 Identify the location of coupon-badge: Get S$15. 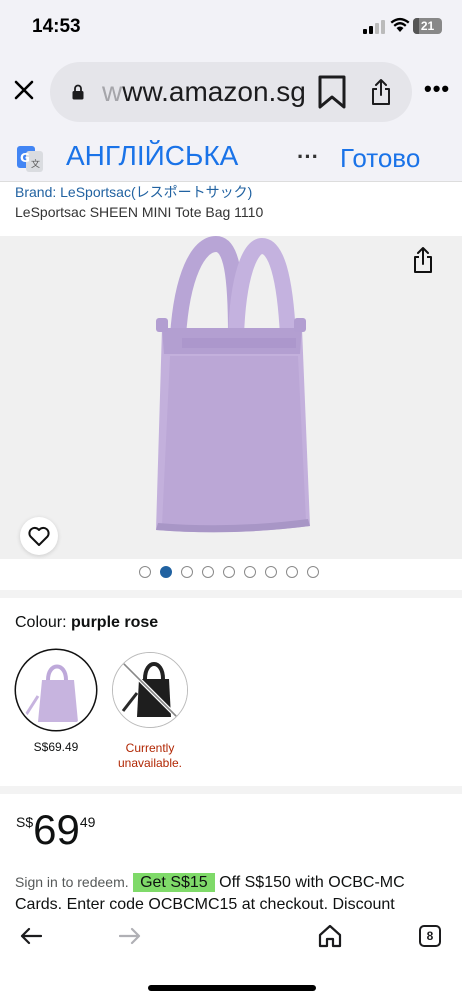
(174, 882).